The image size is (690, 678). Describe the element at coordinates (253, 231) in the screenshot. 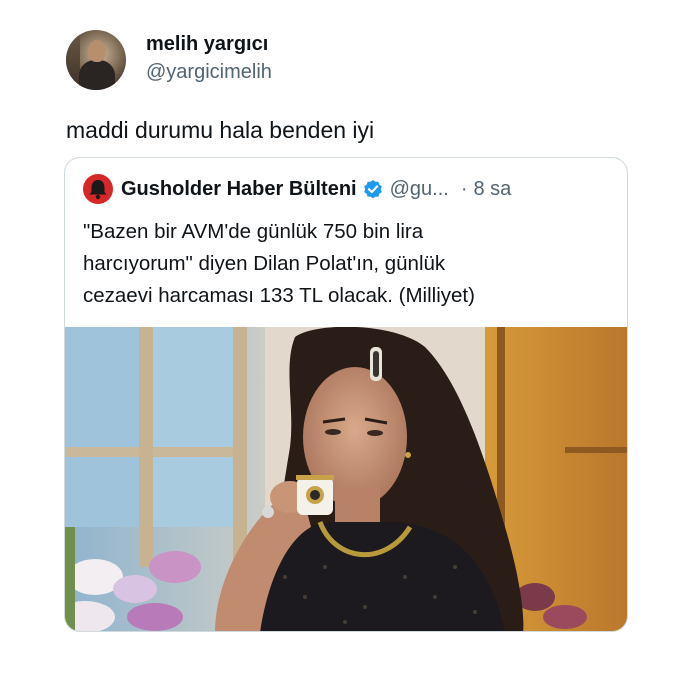

I see `quoted-text-line: "Bazen bir AVM'de günlük 750 bin lira` at that location.